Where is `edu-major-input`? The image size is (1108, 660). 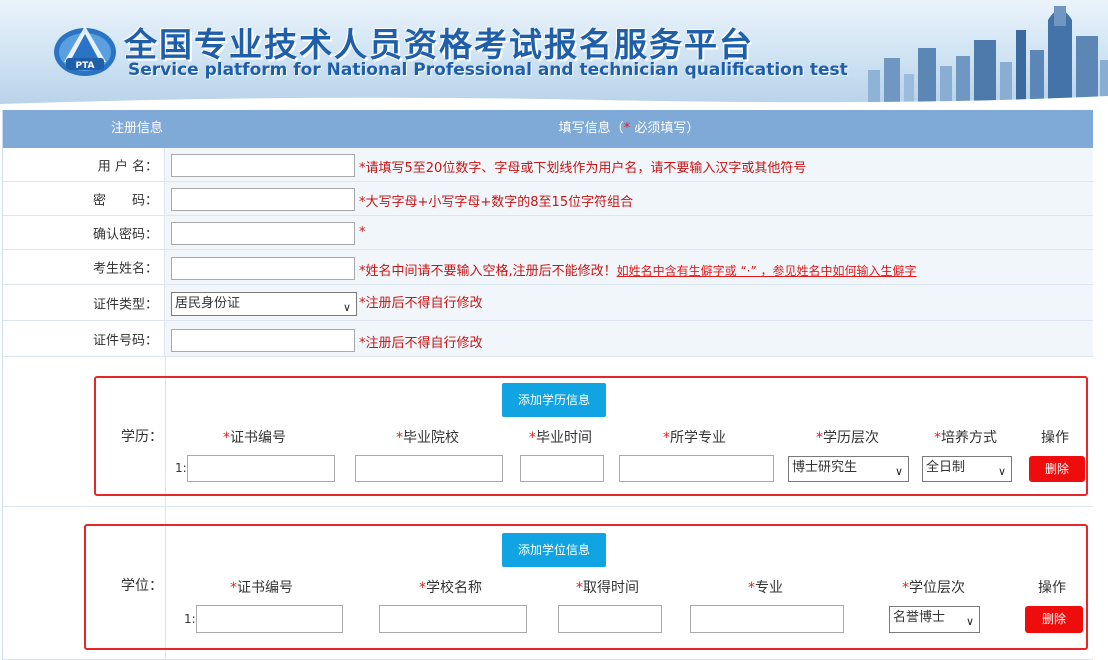 edu-major-input is located at coordinates (696, 468).